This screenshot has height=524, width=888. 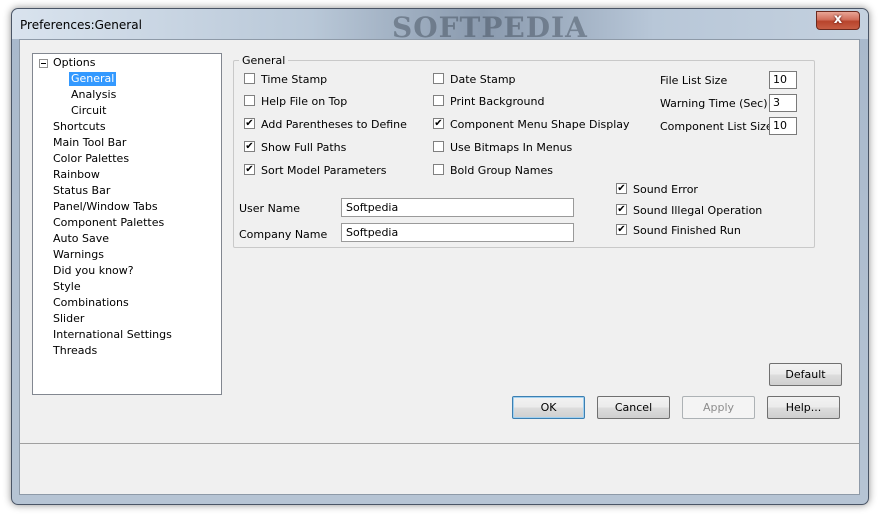 What do you see at coordinates (93, 271) in the screenshot?
I see `tree-item-did-you-know: Did you know?` at bounding box center [93, 271].